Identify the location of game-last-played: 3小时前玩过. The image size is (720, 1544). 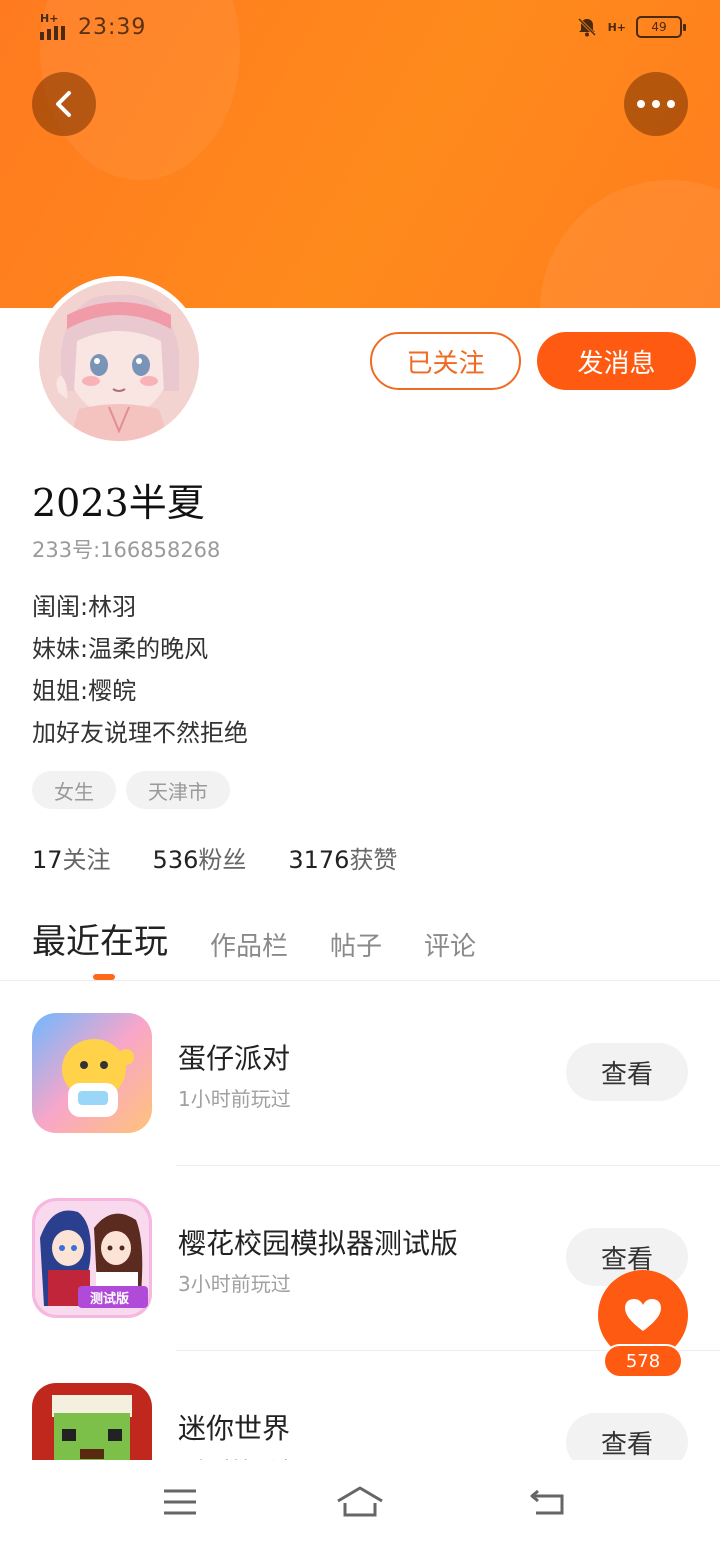
(234, 1284).